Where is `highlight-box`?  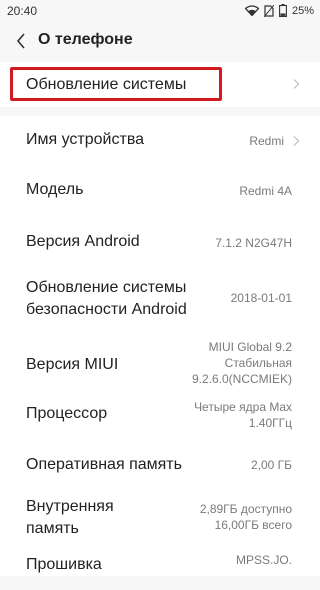 highlight-box is located at coordinates (116, 84).